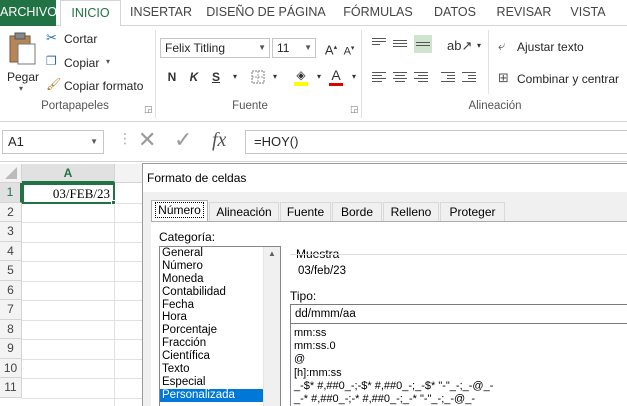 The height and width of the screenshot is (406, 627). What do you see at coordinates (81, 63) in the screenshot?
I see `copy-button: ❐ Copiar ▾` at bounding box center [81, 63].